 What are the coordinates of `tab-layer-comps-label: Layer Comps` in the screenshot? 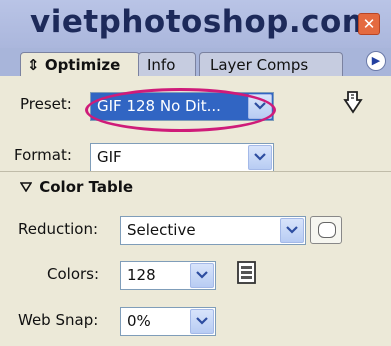 It's located at (259, 65).